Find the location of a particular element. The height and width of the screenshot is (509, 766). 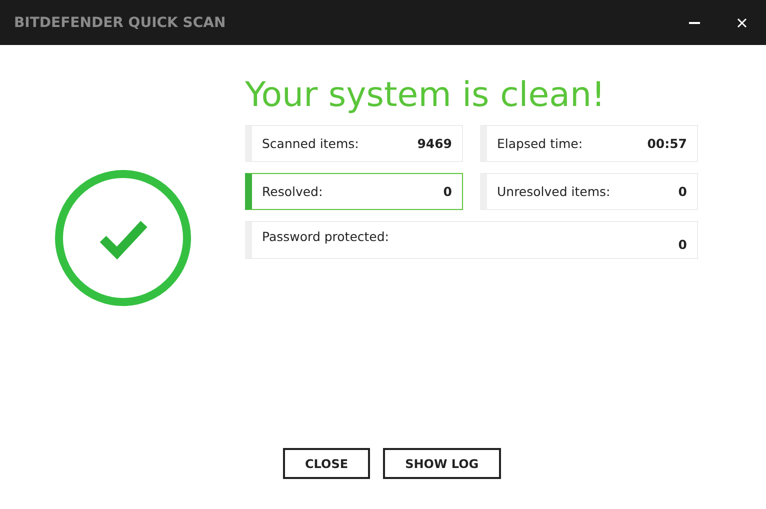

status-heading: Your system is clean! is located at coordinates (425, 95).